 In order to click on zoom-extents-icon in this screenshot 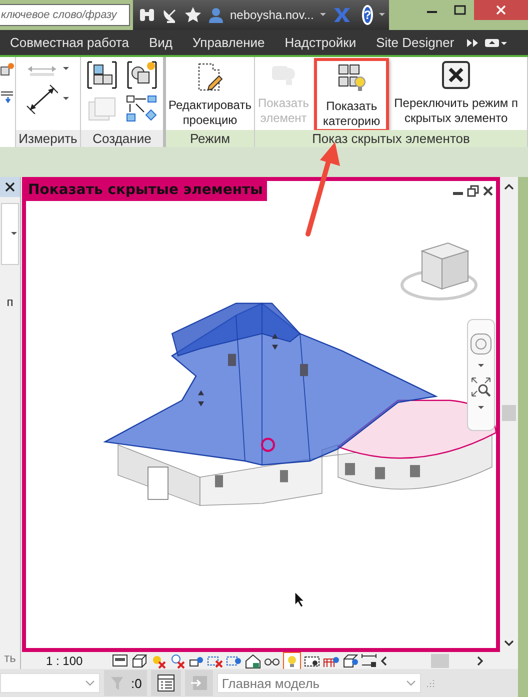, I will do `click(481, 387)`.